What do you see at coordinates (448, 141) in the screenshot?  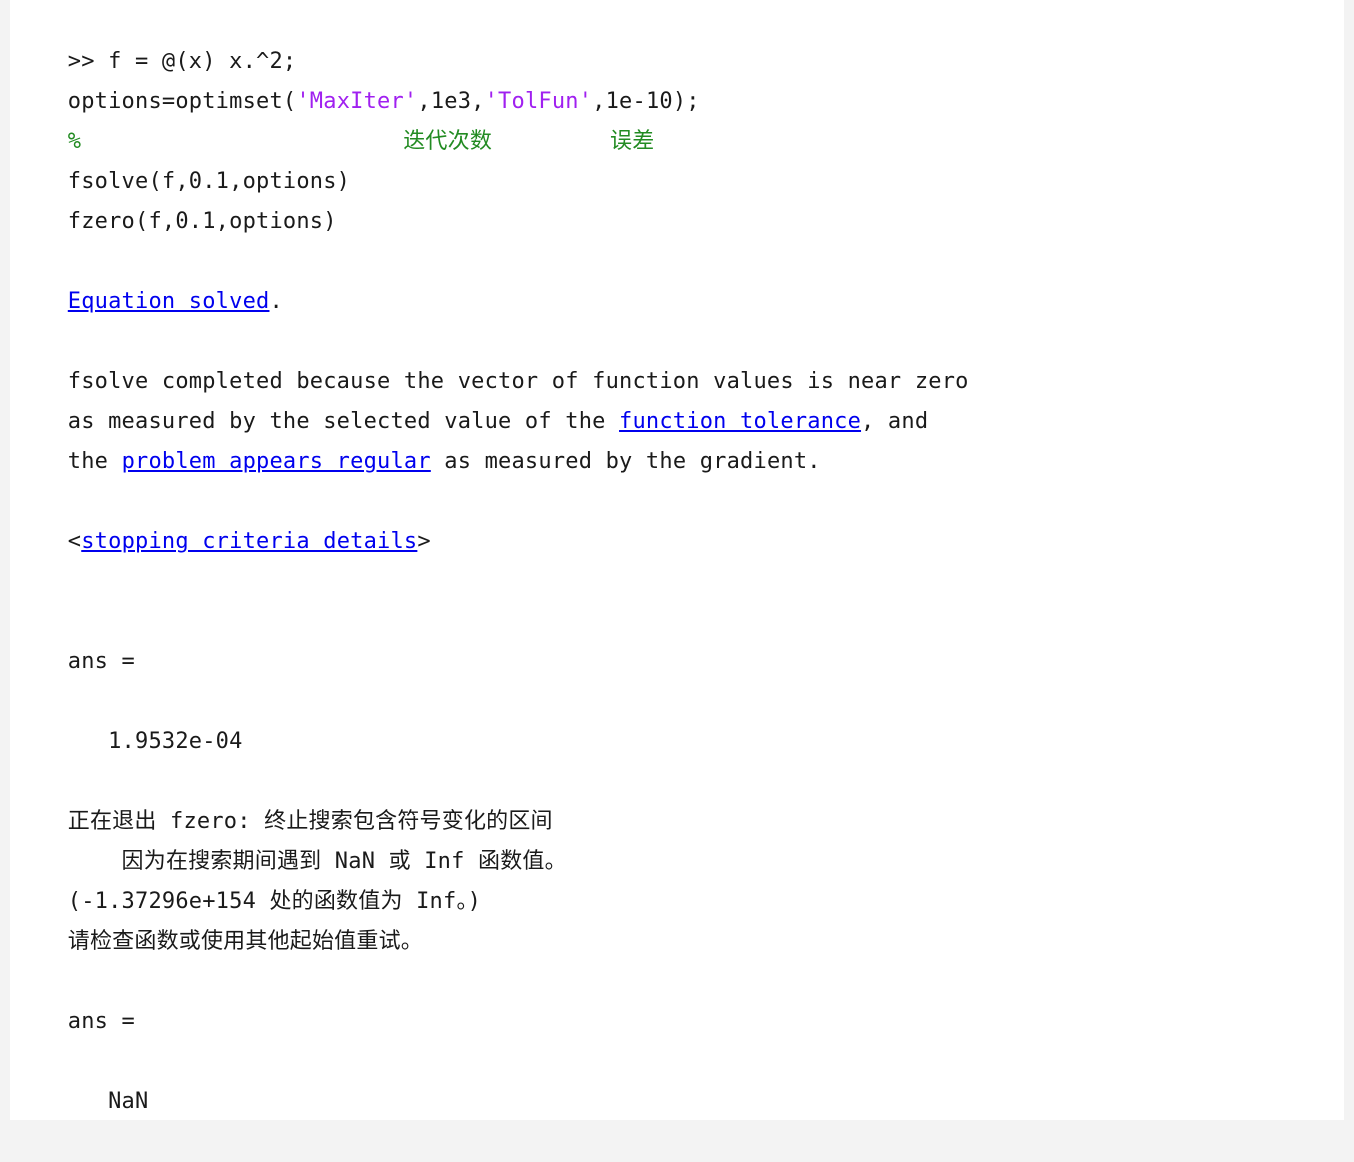 I see `comment-iterations: 迭代次数` at bounding box center [448, 141].